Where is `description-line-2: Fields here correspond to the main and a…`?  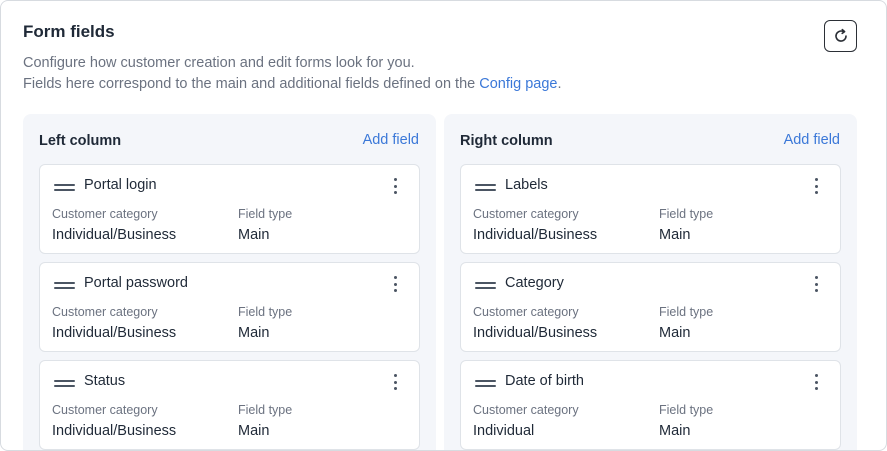 description-line-2: Fields here correspond to the main and a… is located at coordinates (292, 84).